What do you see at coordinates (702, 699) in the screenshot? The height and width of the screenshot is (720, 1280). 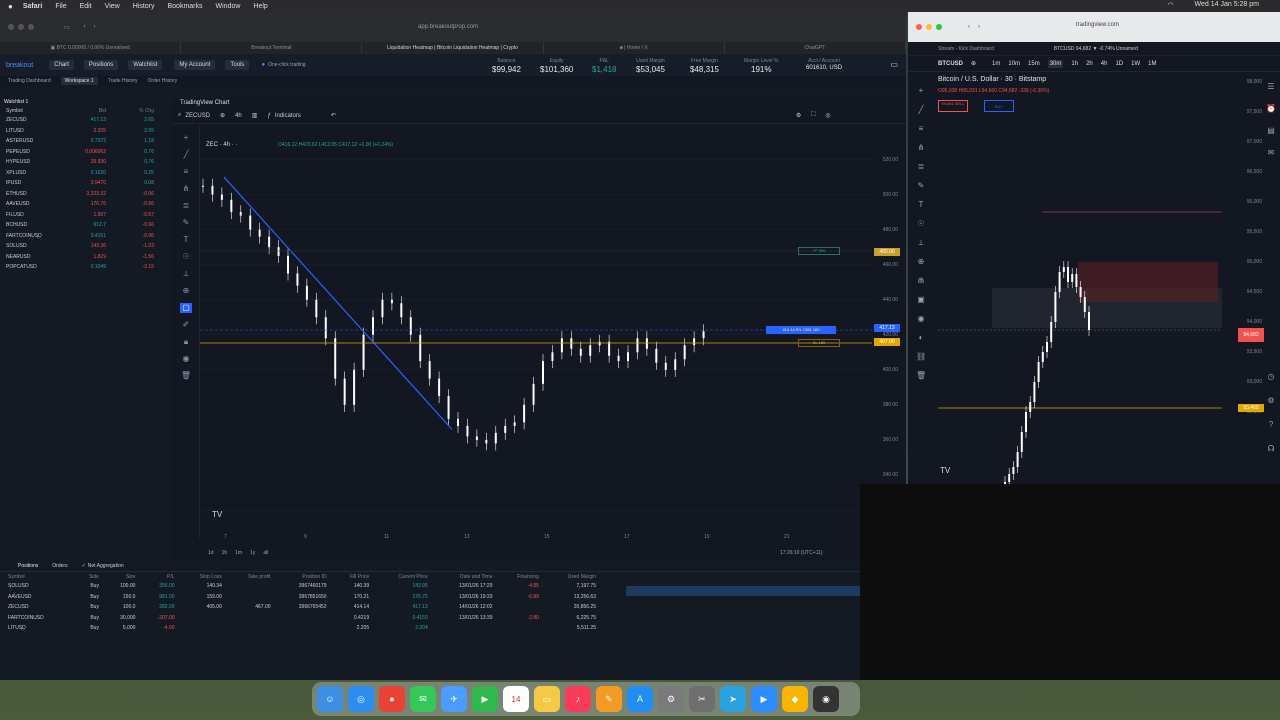 I see `dock-scripts-icon: ✂` at bounding box center [702, 699].